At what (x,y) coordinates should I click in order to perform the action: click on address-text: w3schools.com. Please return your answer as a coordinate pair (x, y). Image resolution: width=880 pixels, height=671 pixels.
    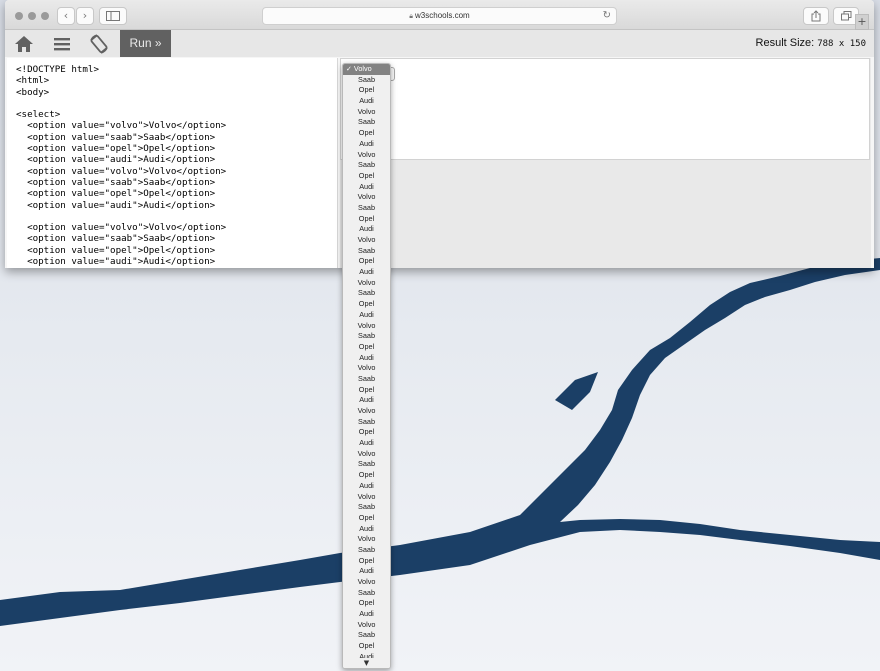
    Looking at the image, I should click on (442, 15).